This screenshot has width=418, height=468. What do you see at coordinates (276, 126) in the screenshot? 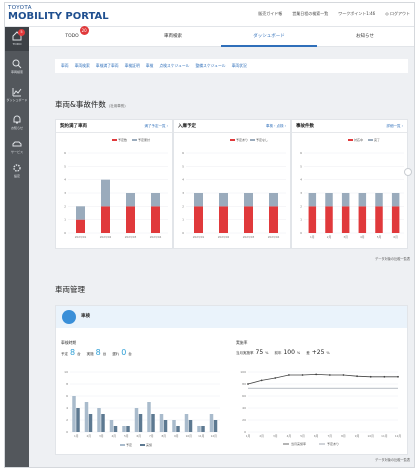
I see `card-link: 車検・点検 ›` at bounding box center [276, 126].